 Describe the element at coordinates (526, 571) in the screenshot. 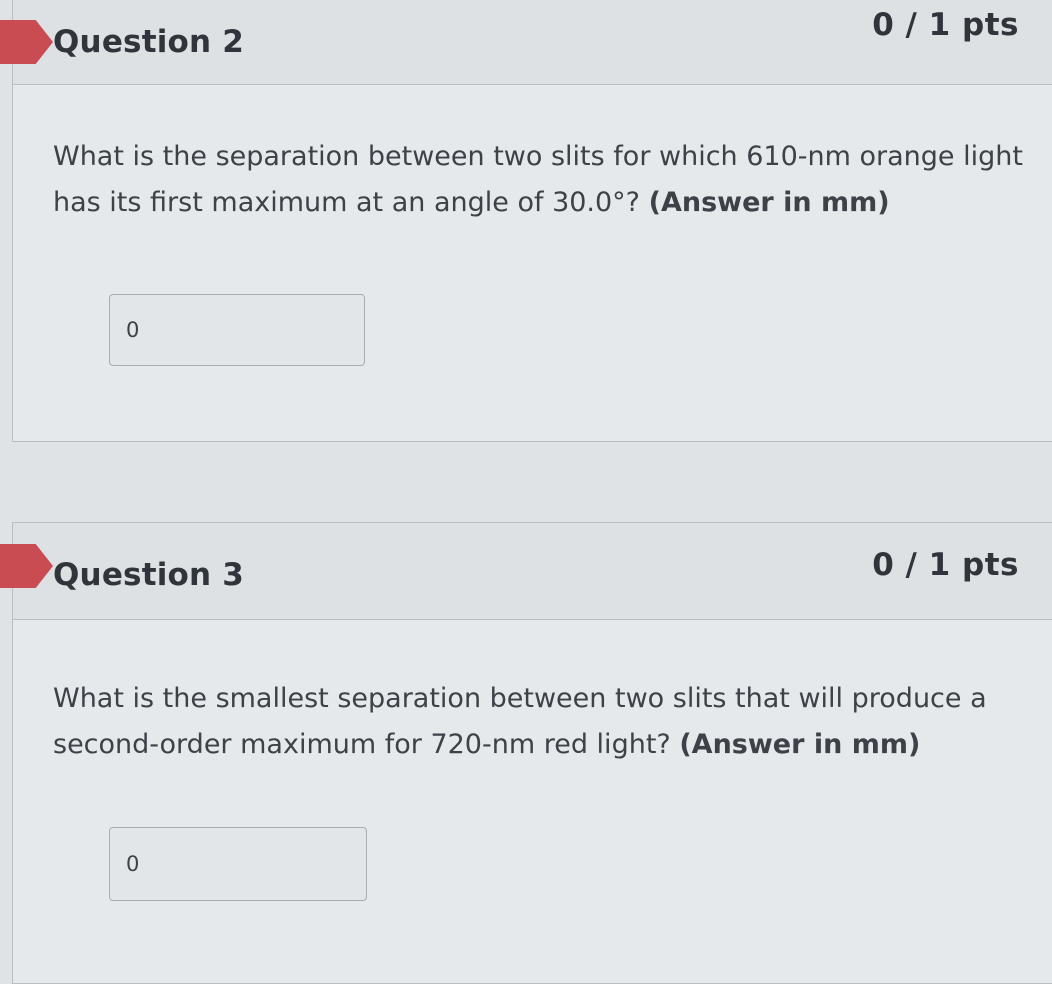

I see `question-header: Question 3 0 / 1 pts` at that location.